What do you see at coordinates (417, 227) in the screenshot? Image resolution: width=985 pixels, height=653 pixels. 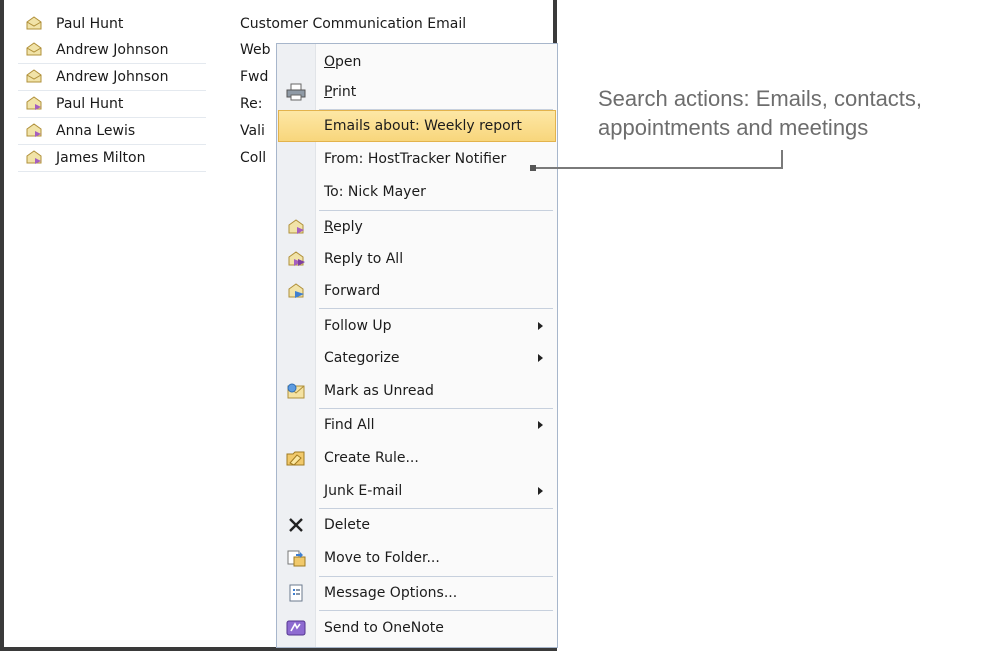 I see `menu-item-reply: Reply` at bounding box center [417, 227].